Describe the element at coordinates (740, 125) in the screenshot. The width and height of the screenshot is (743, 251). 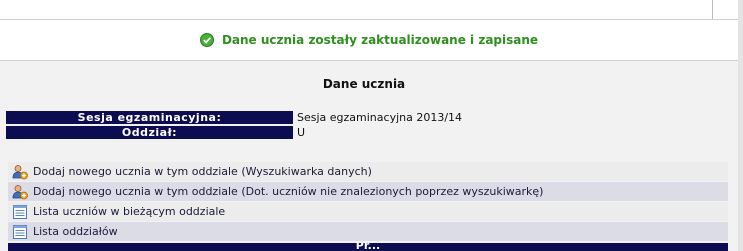
I see `scrollbar-track` at that location.